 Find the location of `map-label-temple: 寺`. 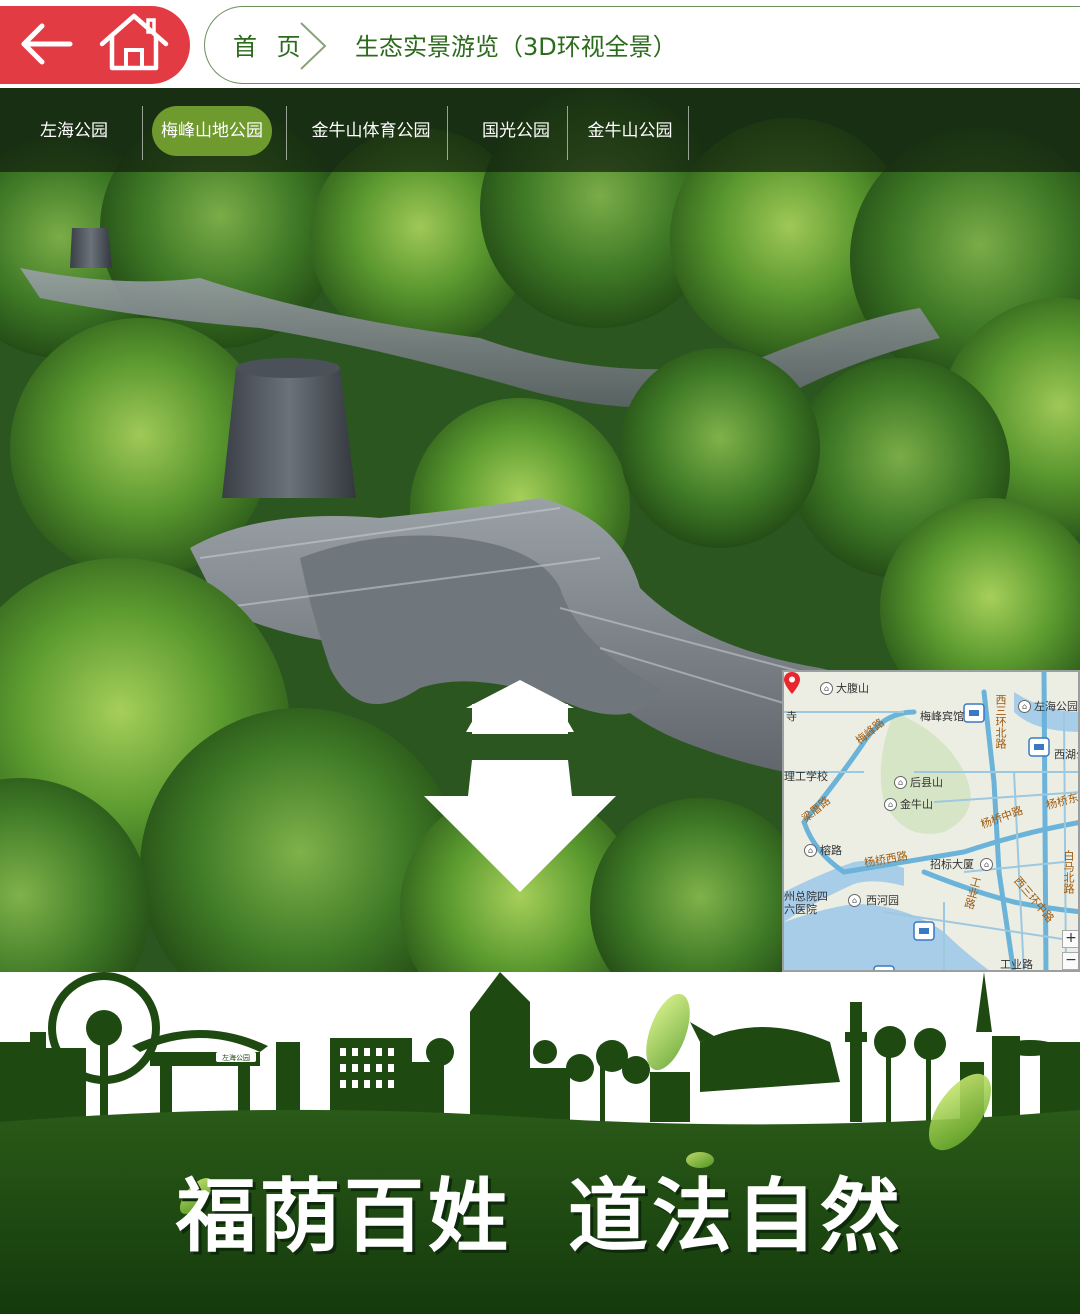

map-label-temple: 寺 is located at coordinates (791, 716).